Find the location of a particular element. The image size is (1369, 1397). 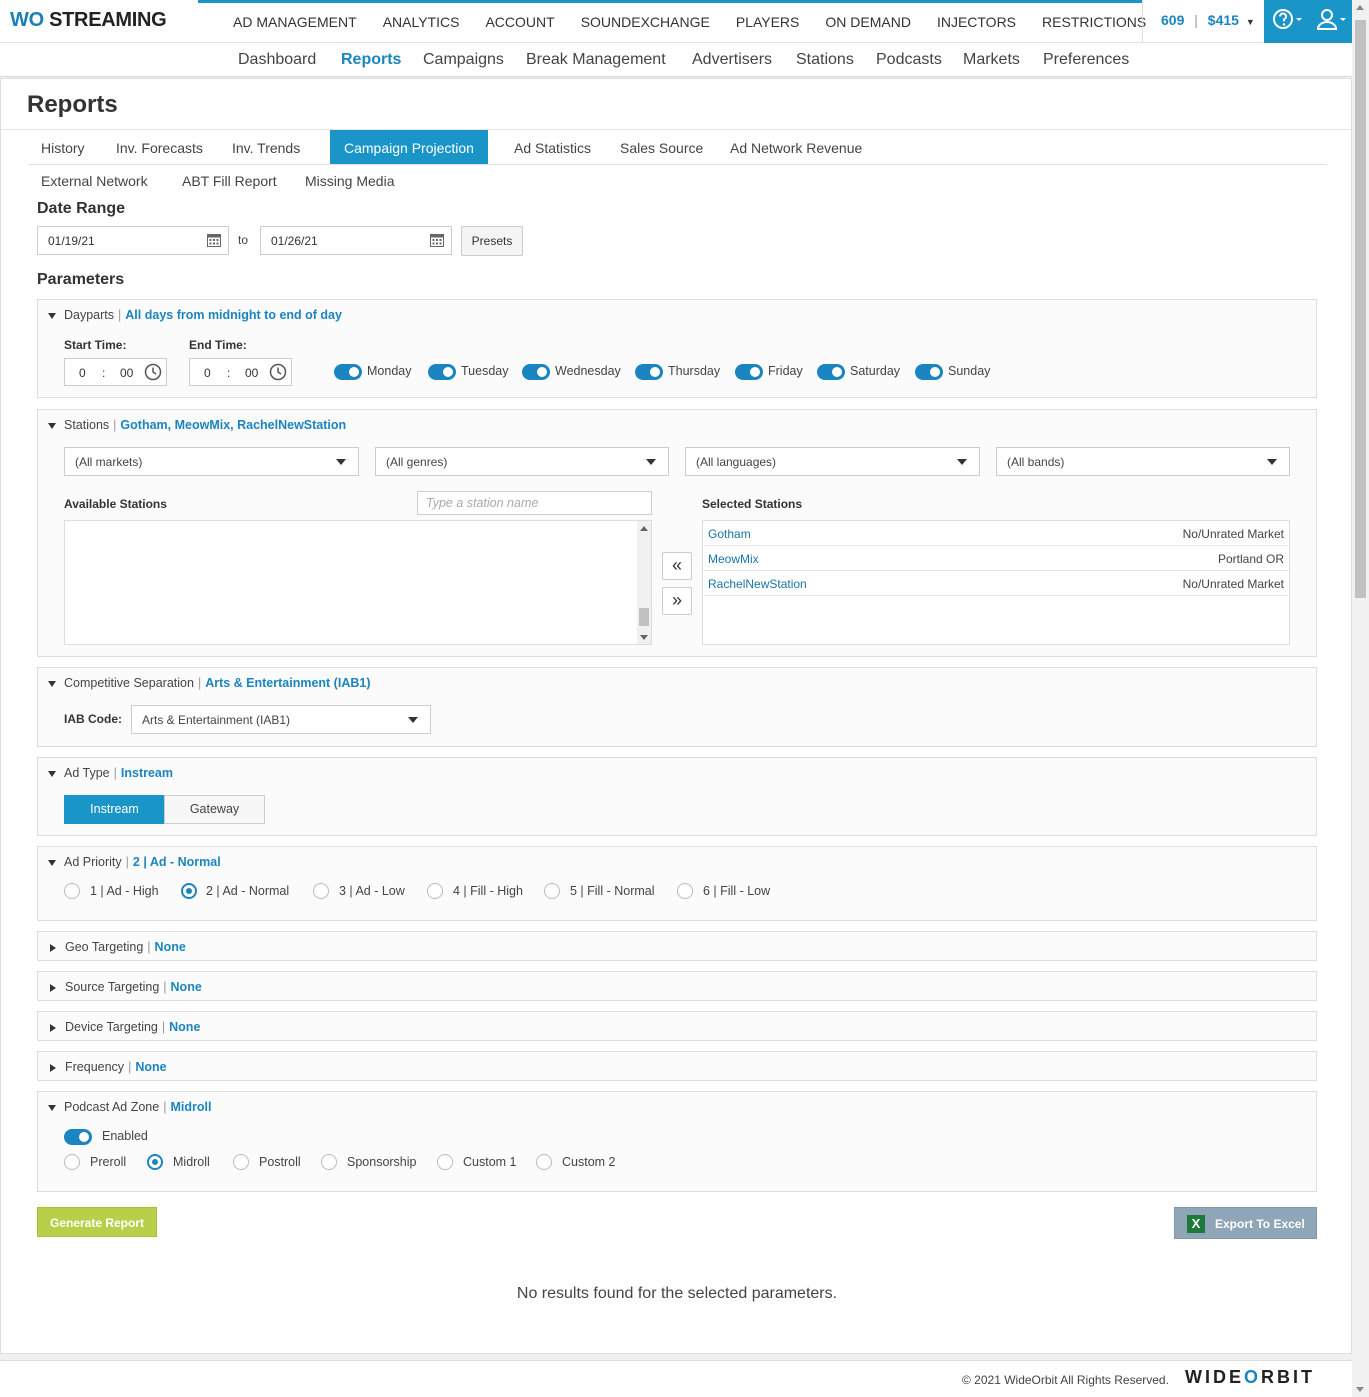

ad-type-instream-button: Instream is located at coordinates (114, 809).